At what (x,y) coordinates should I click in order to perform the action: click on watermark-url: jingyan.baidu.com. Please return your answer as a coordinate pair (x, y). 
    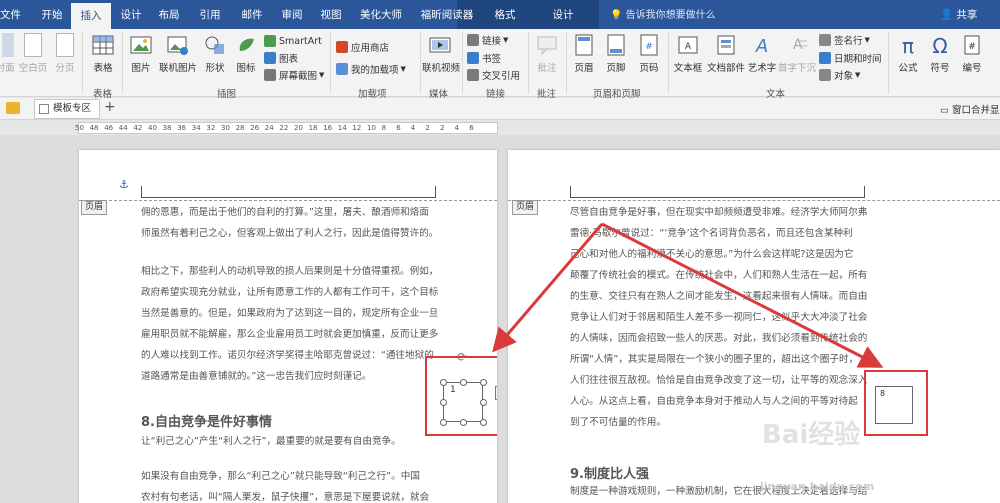
    Looking at the image, I should click on (817, 486).